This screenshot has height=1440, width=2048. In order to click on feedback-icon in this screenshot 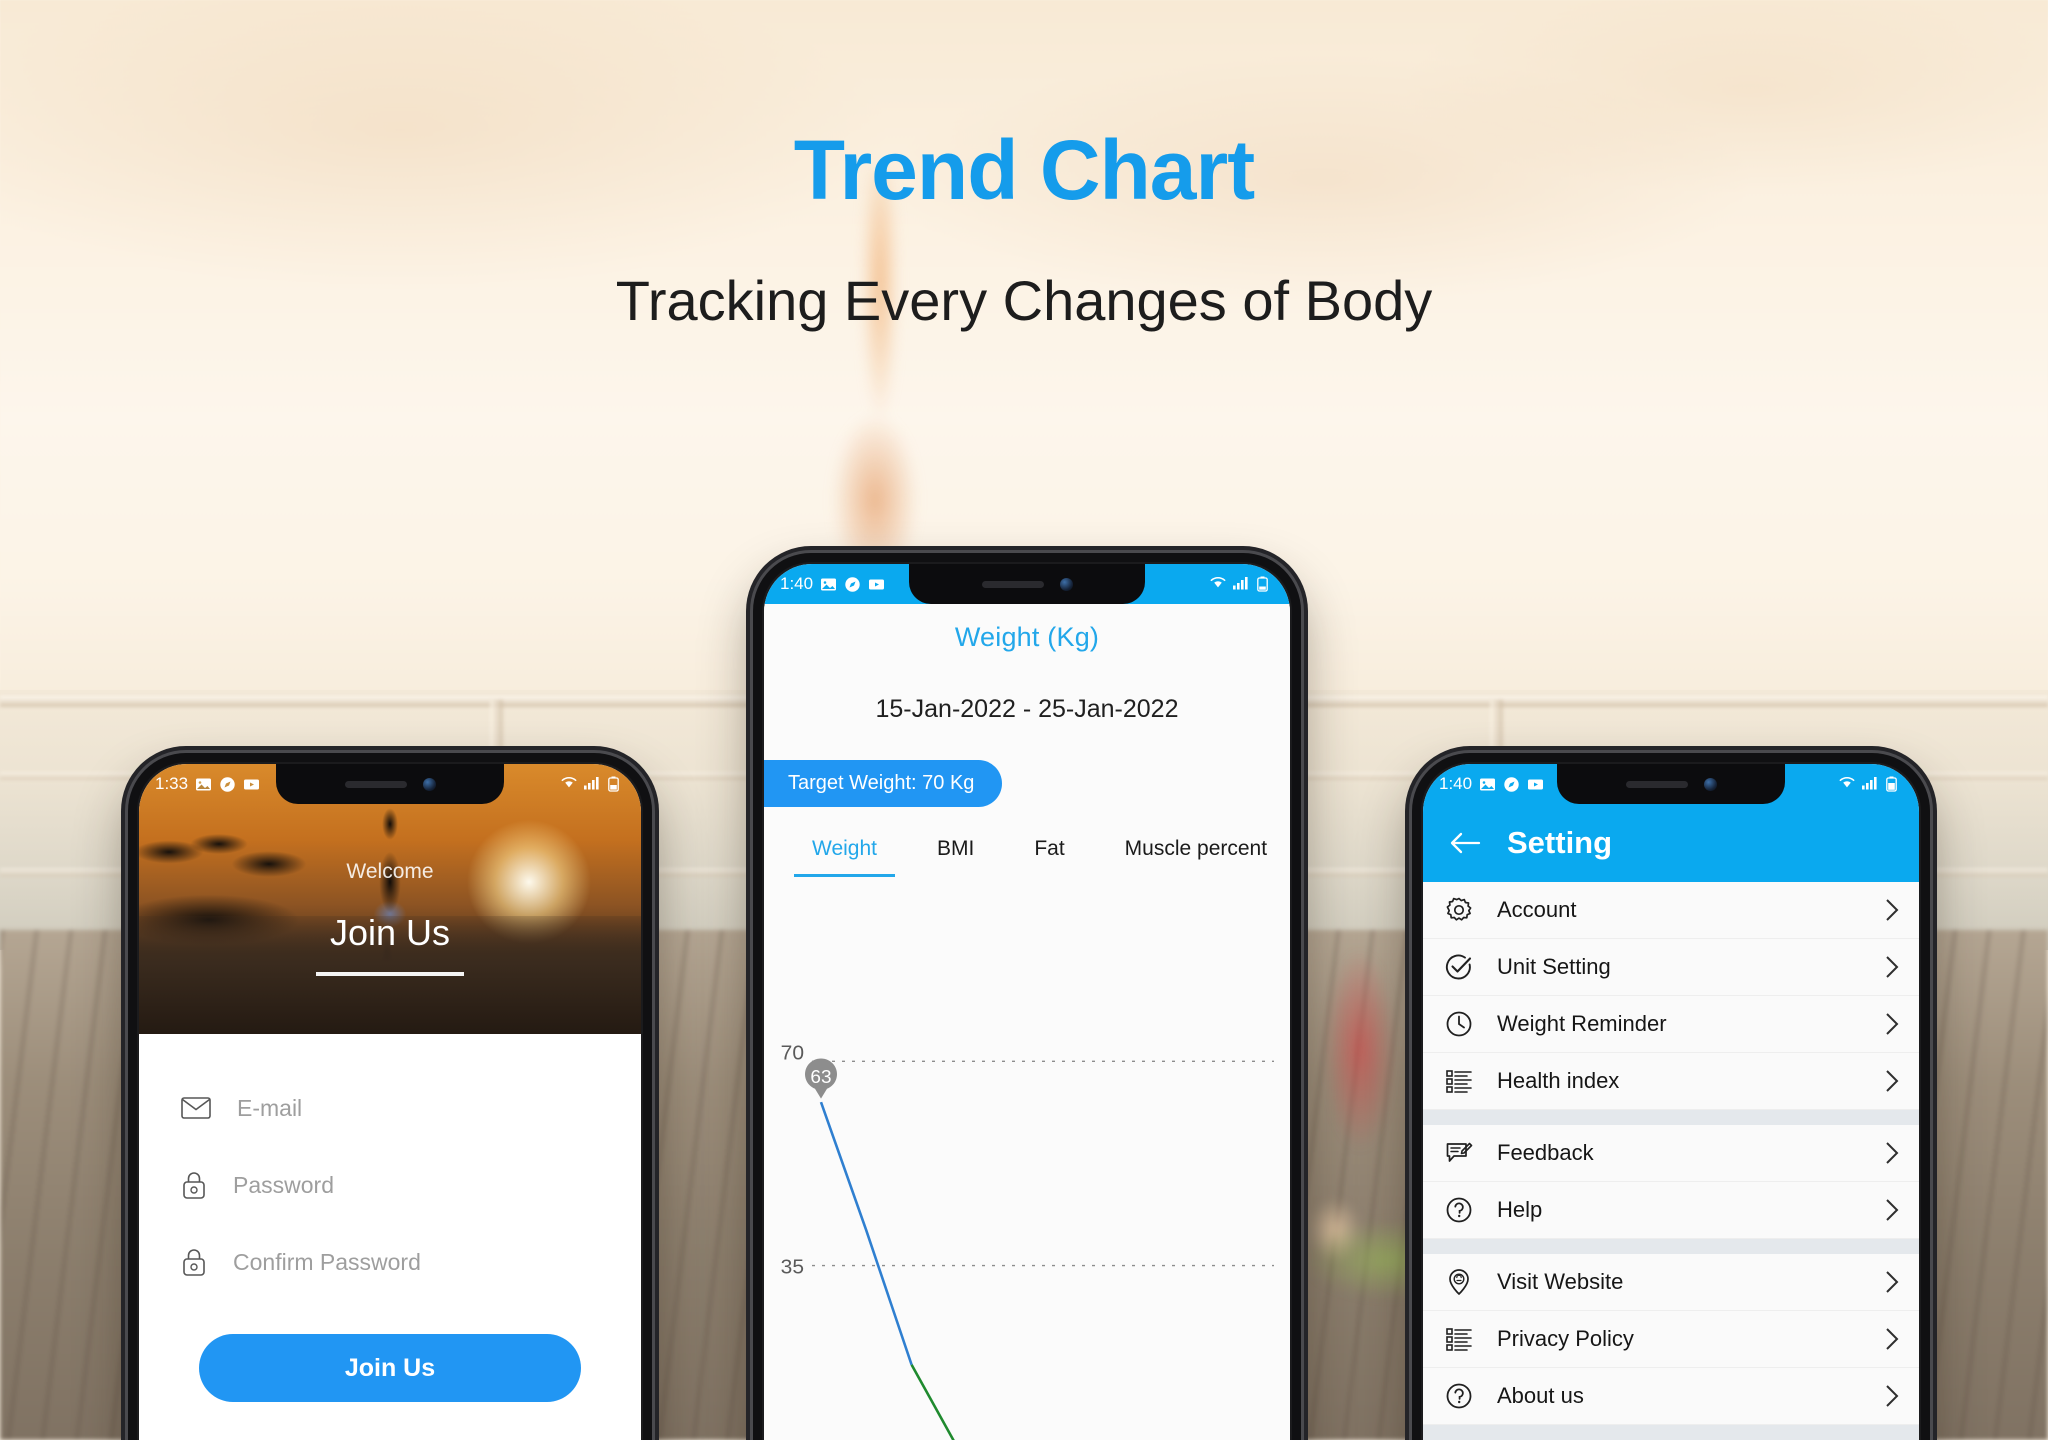, I will do `click(1459, 1153)`.